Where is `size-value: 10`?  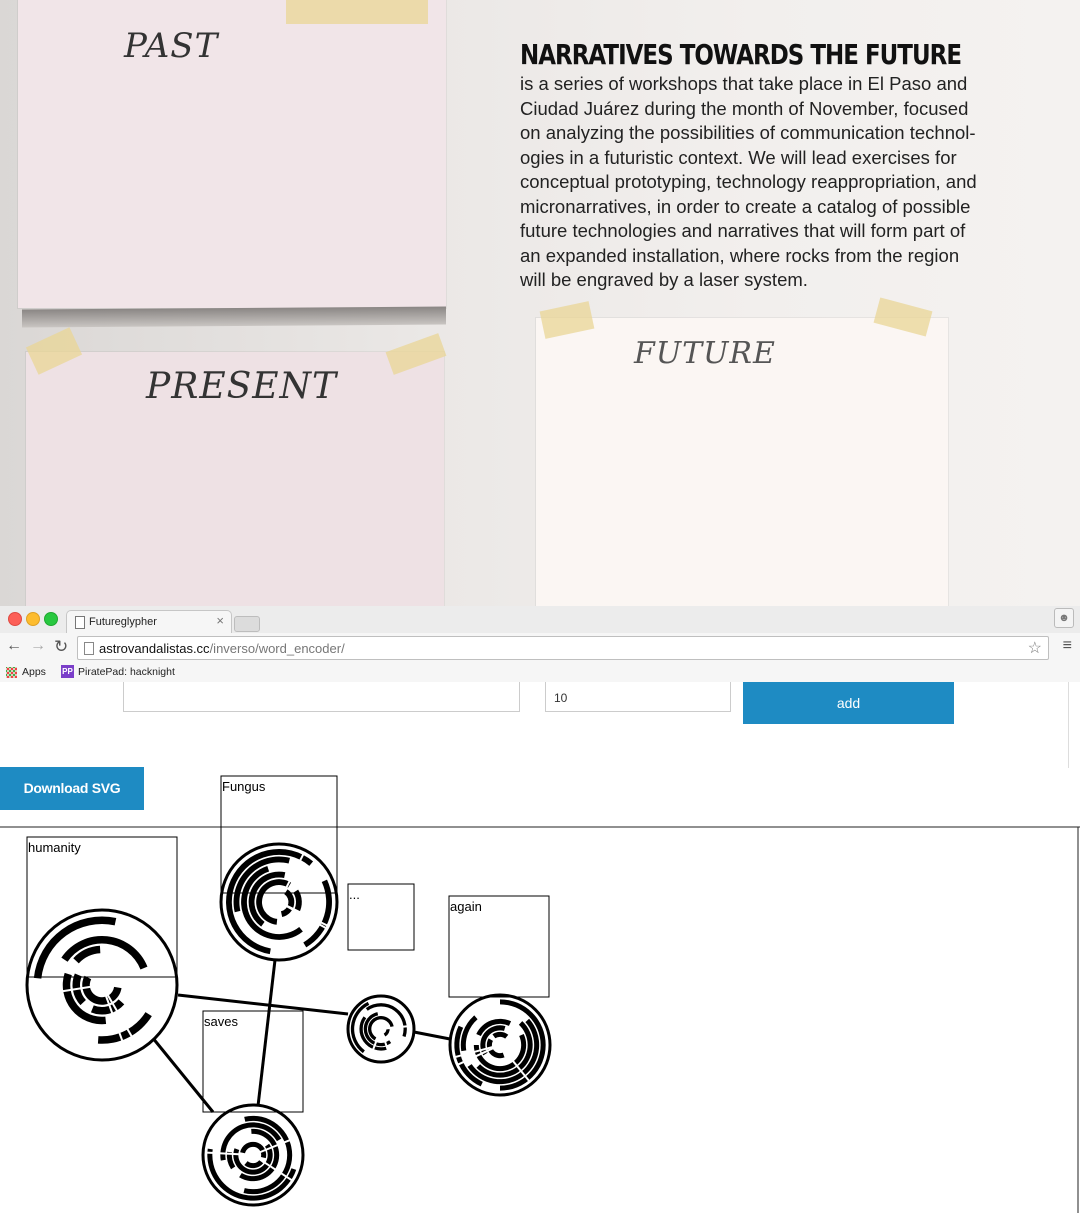 size-value: 10 is located at coordinates (561, 698).